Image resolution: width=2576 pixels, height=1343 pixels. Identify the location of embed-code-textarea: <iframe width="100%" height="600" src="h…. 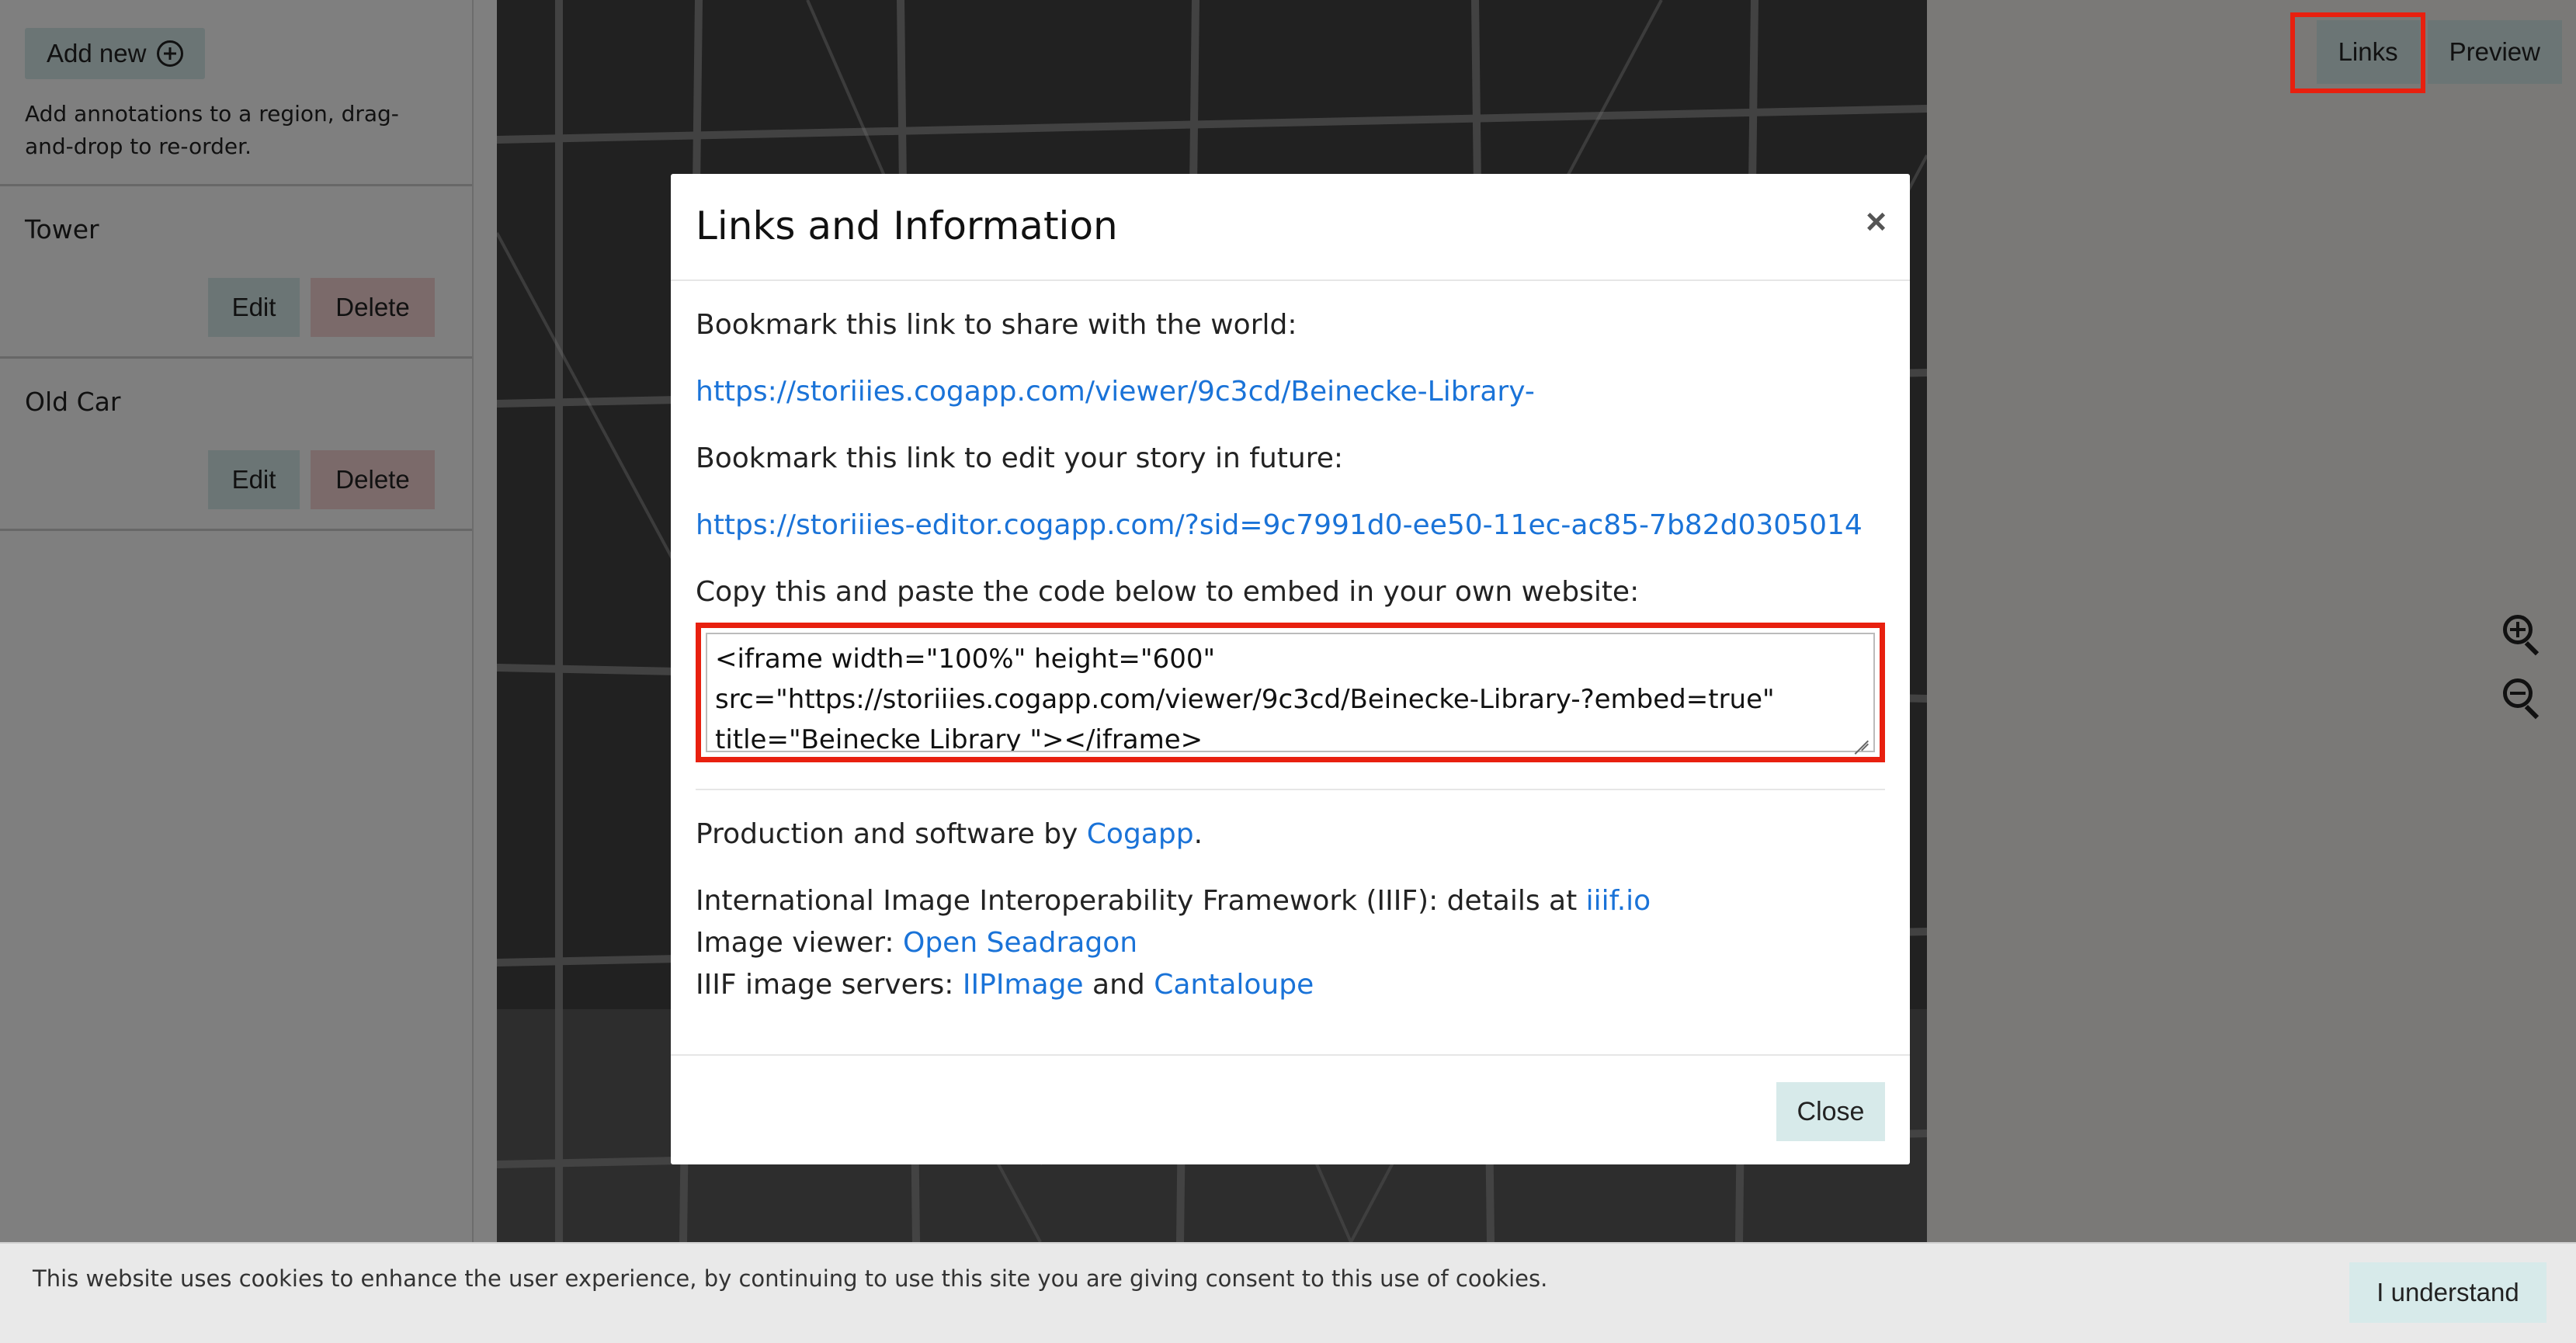
(1290, 692).